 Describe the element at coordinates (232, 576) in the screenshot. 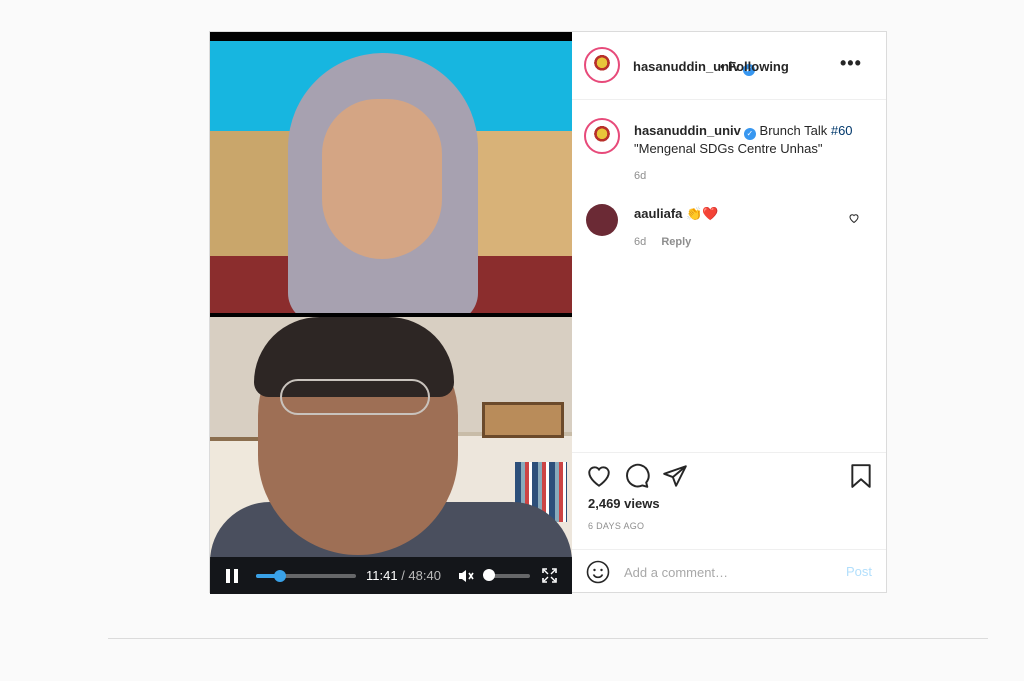

I see `pause-icon` at that location.